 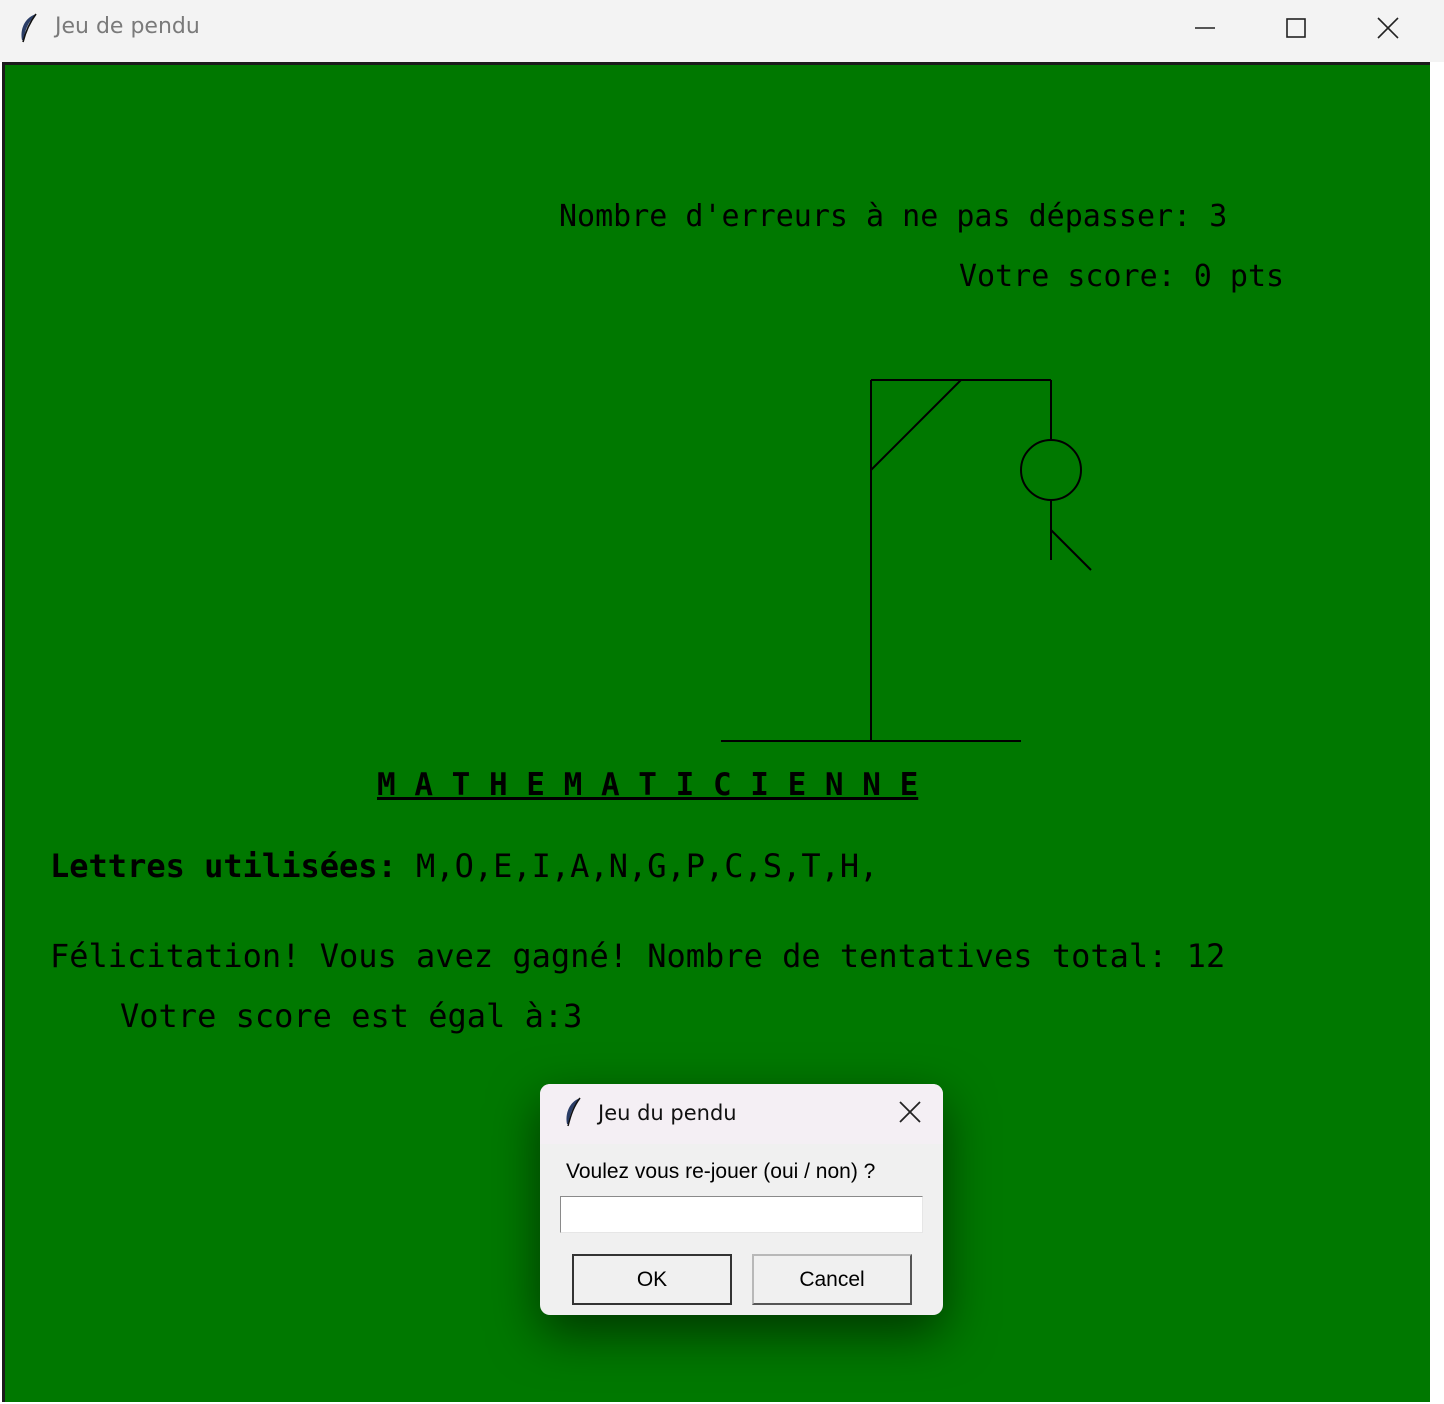 What do you see at coordinates (647, 866) in the screenshot?
I see `used-letters-value: M,O,E,I,A,N,G,P,C,S,T,H,` at bounding box center [647, 866].